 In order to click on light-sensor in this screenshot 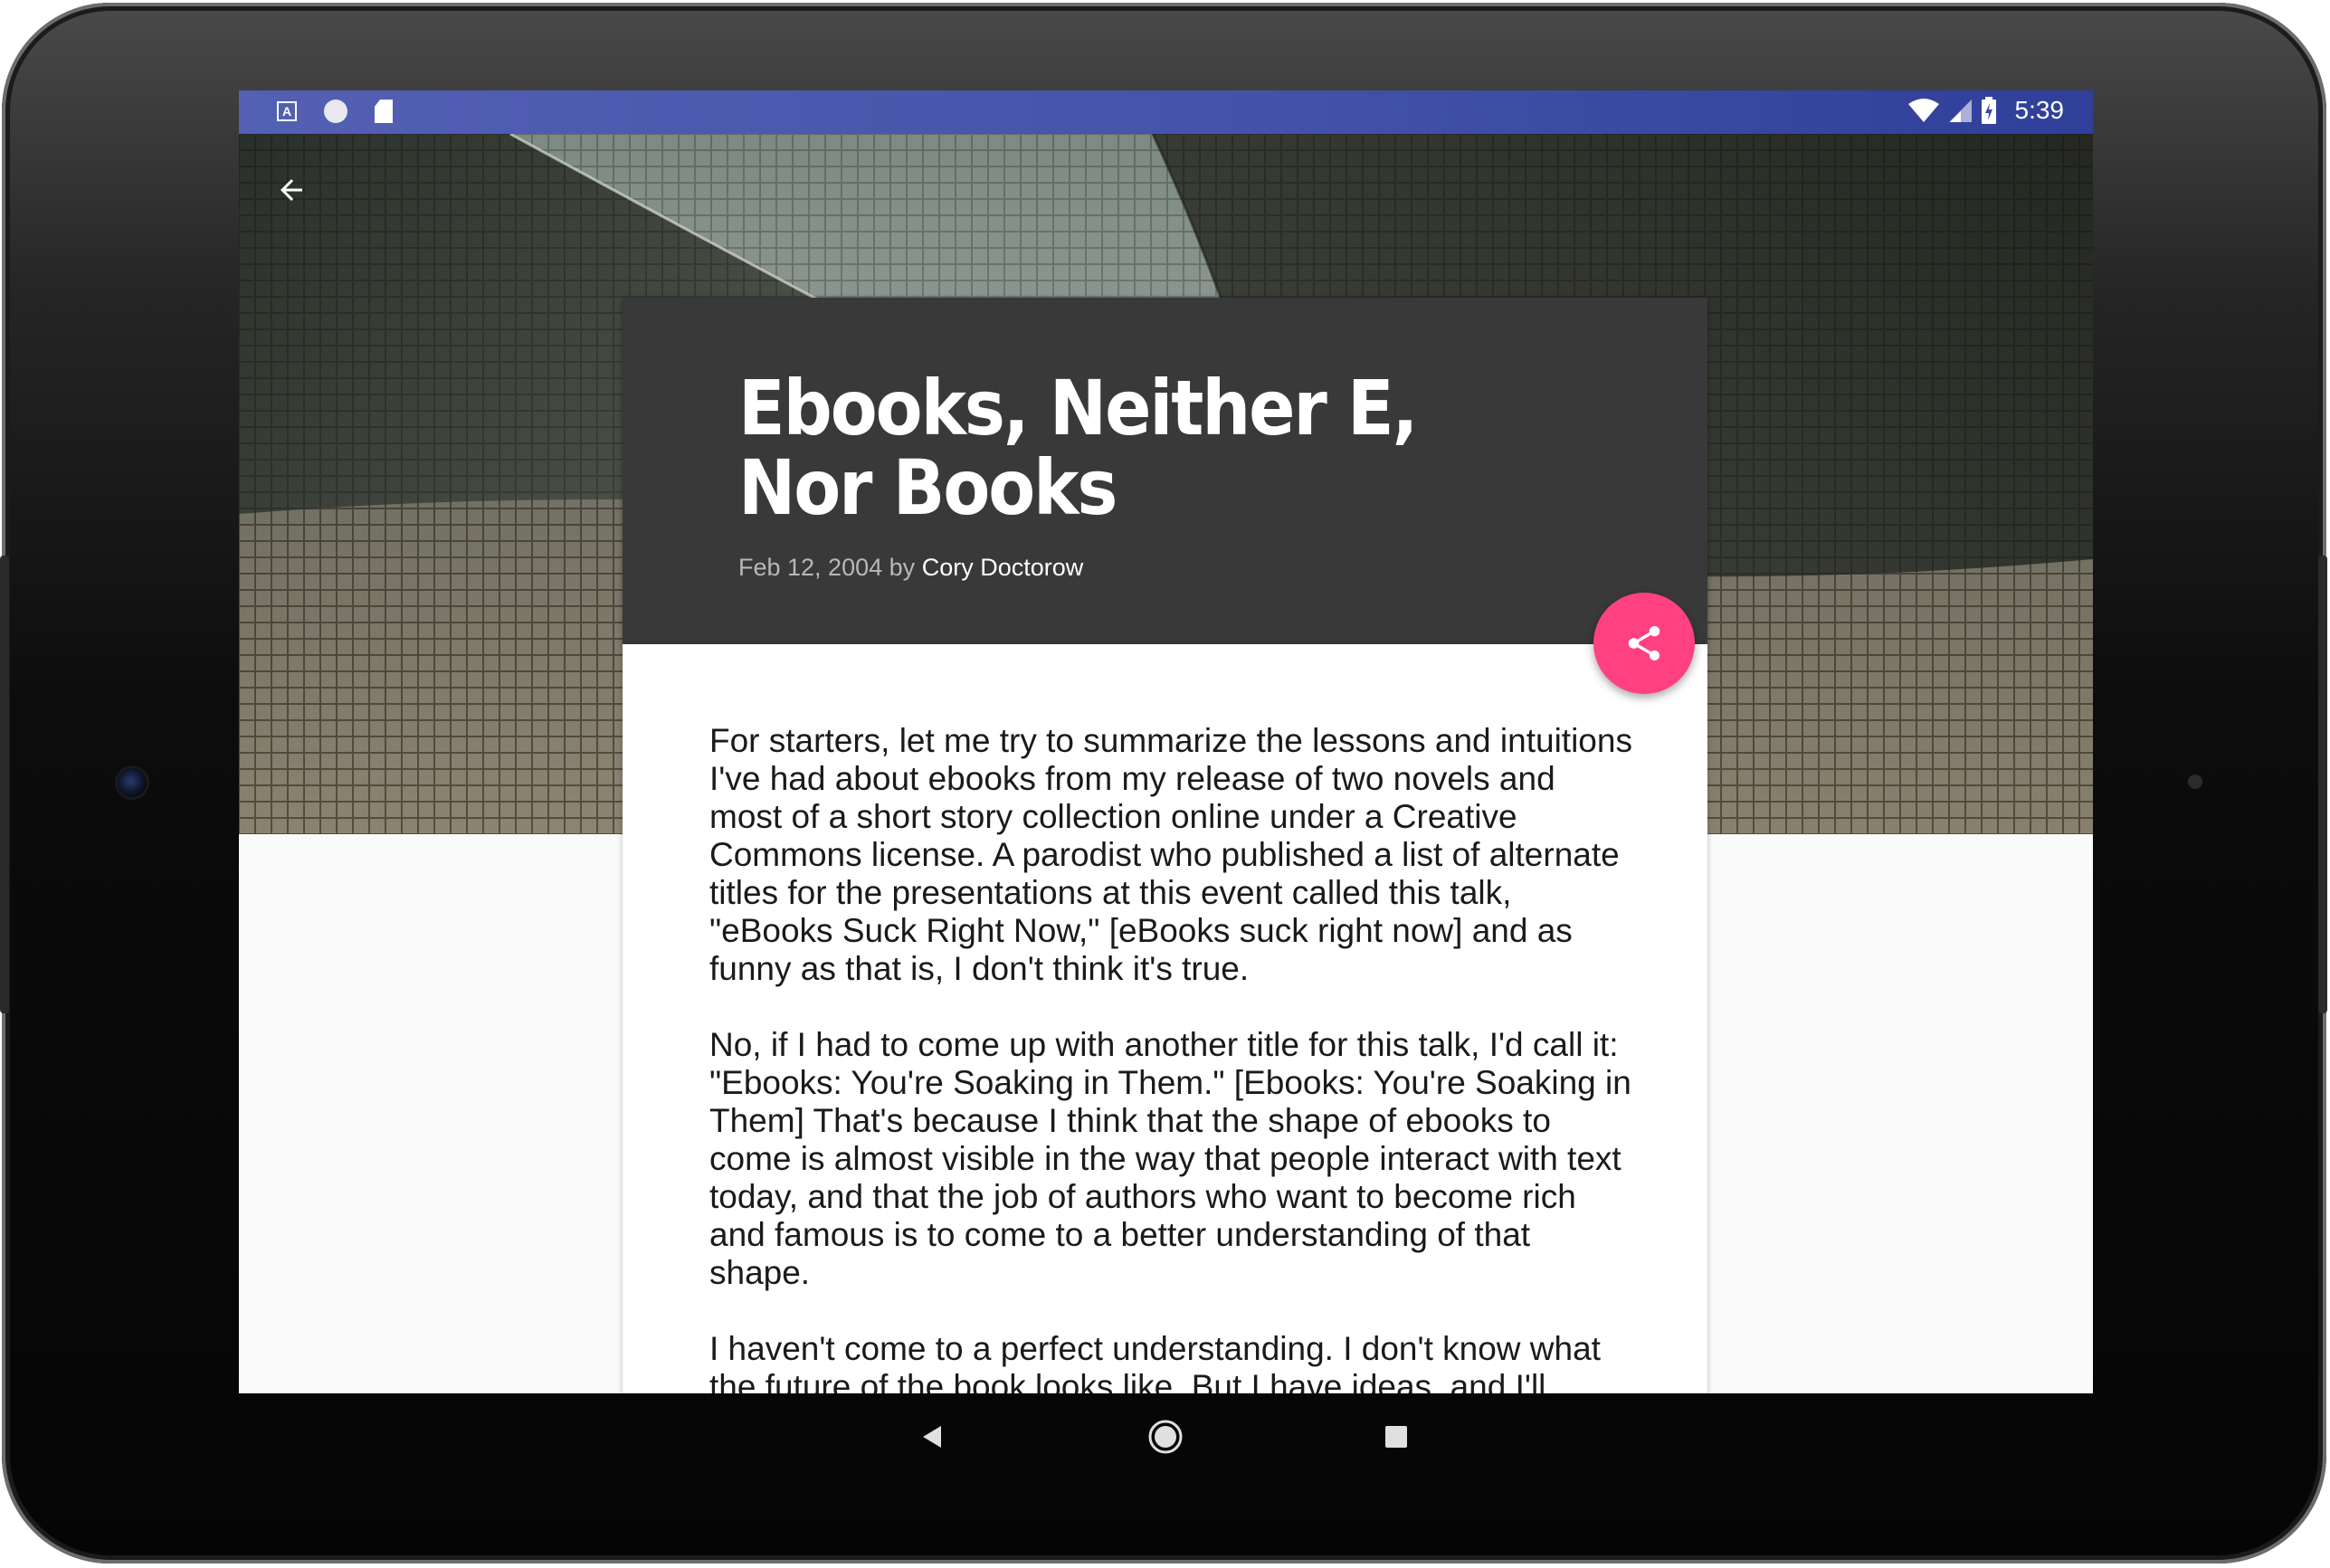, I will do `click(2195, 782)`.